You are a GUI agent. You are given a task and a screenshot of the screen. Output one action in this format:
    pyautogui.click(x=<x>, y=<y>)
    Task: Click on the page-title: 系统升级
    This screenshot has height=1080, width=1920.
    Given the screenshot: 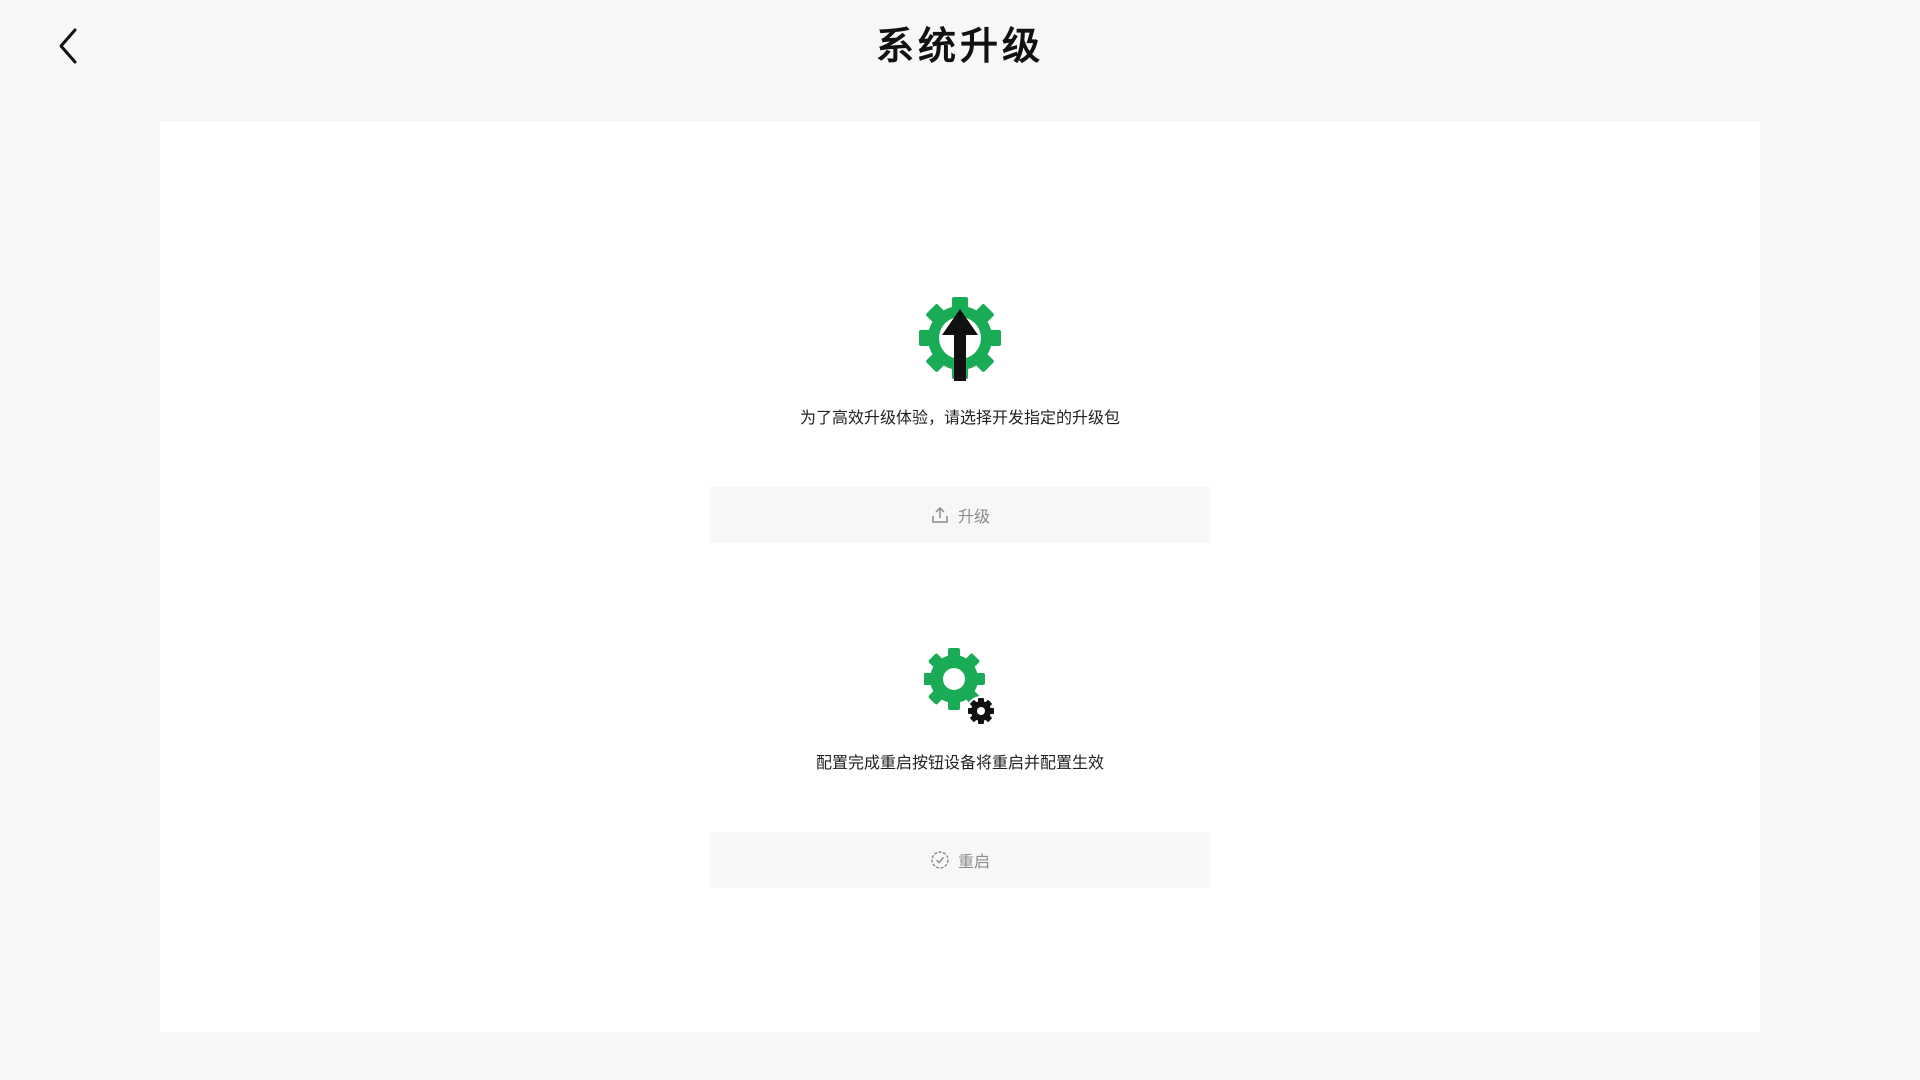 What is the action you would take?
    pyautogui.click(x=959, y=46)
    